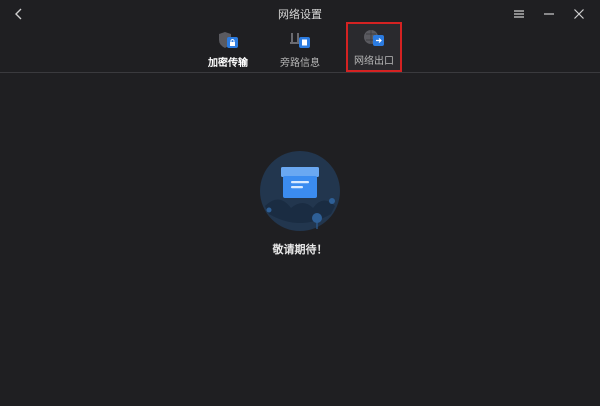 This screenshot has width=600, height=406. What do you see at coordinates (374, 38) in the screenshot?
I see `network-exit-icon` at bounding box center [374, 38].